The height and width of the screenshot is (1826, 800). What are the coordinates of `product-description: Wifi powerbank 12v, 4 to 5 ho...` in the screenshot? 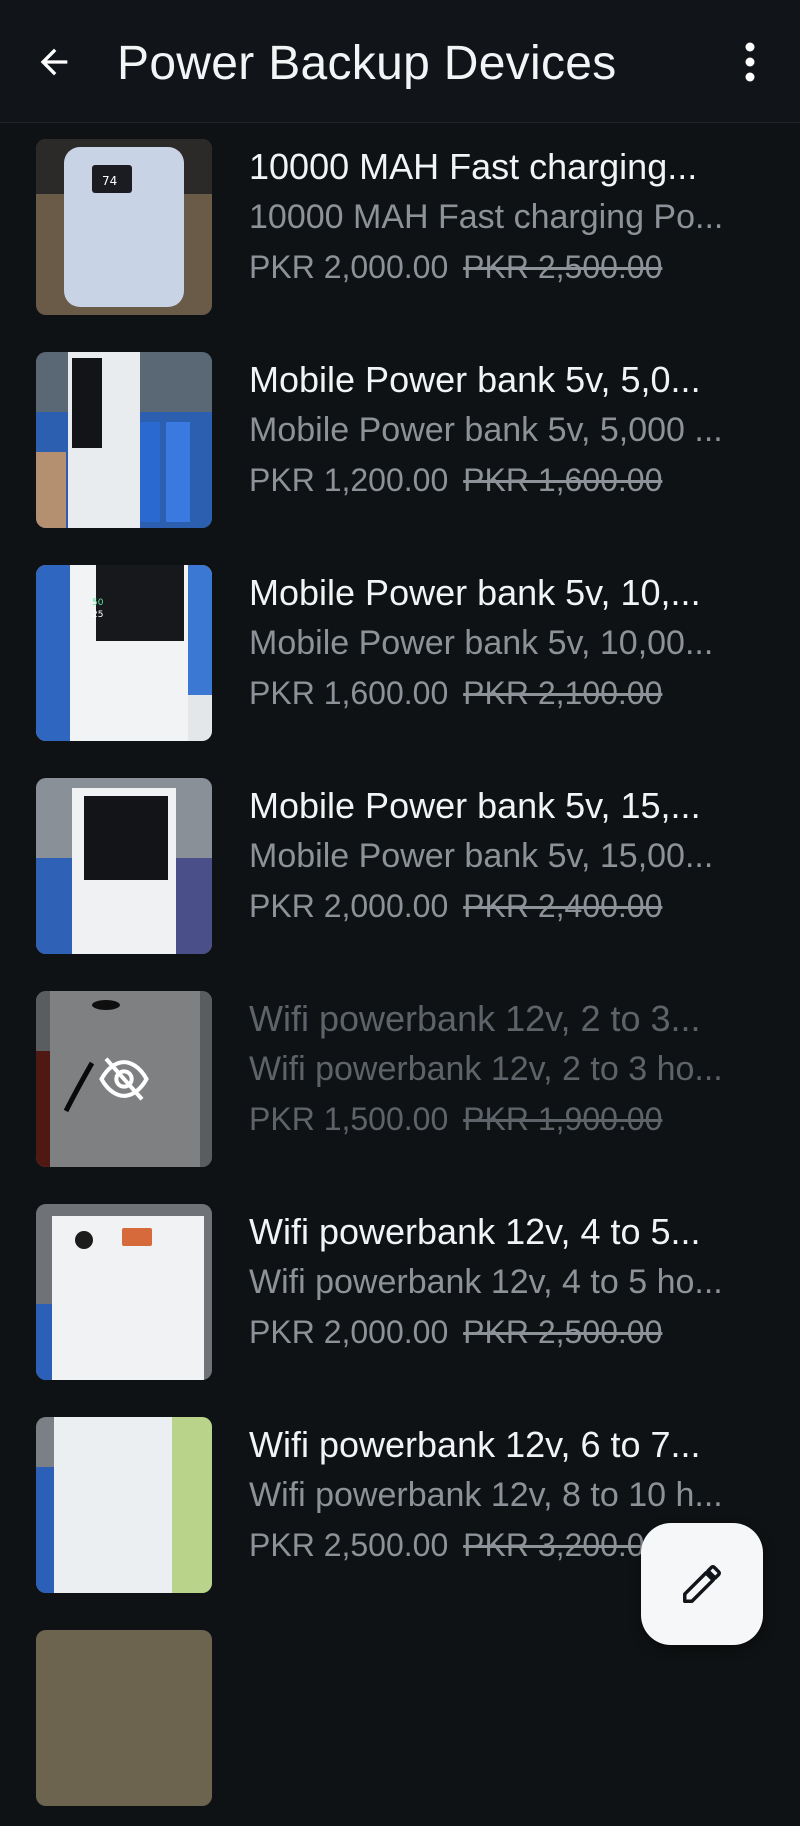 It's located at (486, 1282).